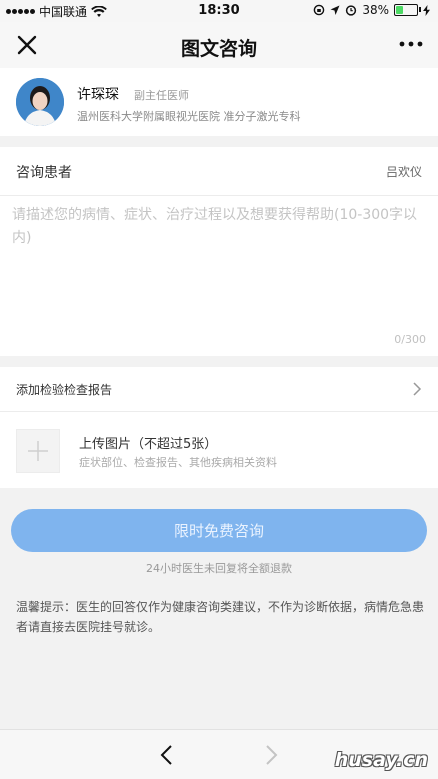 This screenshot has width=438, height=779. I want to click on alarm-icon, so click(351, 10).